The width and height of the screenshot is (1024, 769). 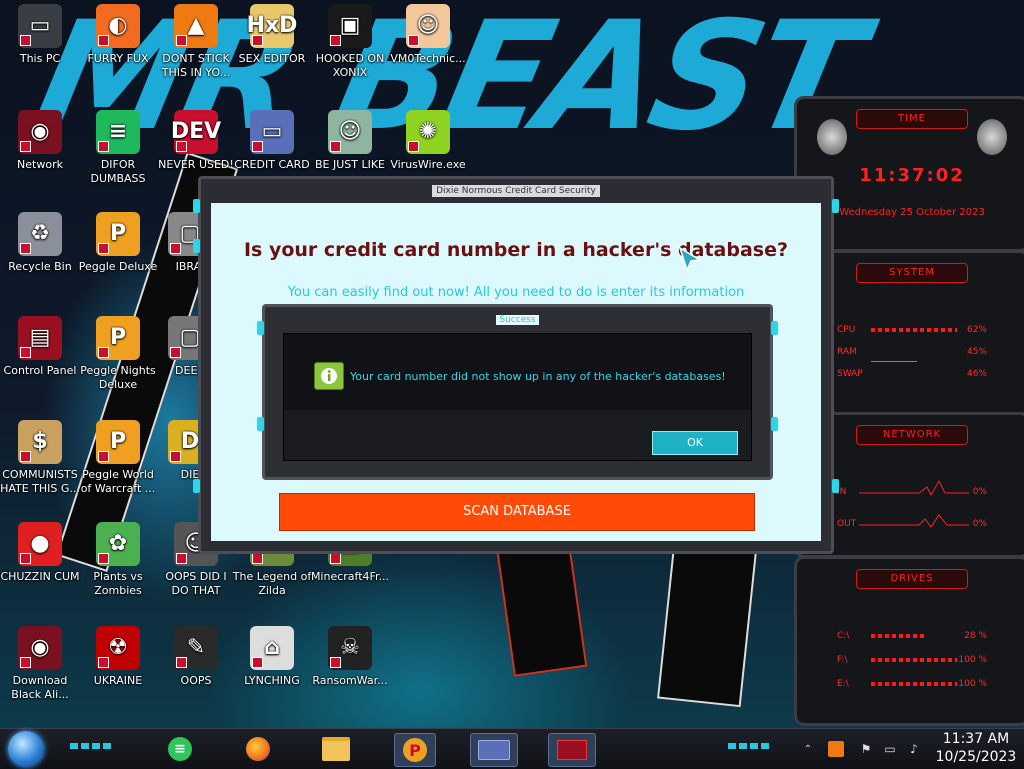 I want to click on tray-app-icon, so click(x=836, y=749).